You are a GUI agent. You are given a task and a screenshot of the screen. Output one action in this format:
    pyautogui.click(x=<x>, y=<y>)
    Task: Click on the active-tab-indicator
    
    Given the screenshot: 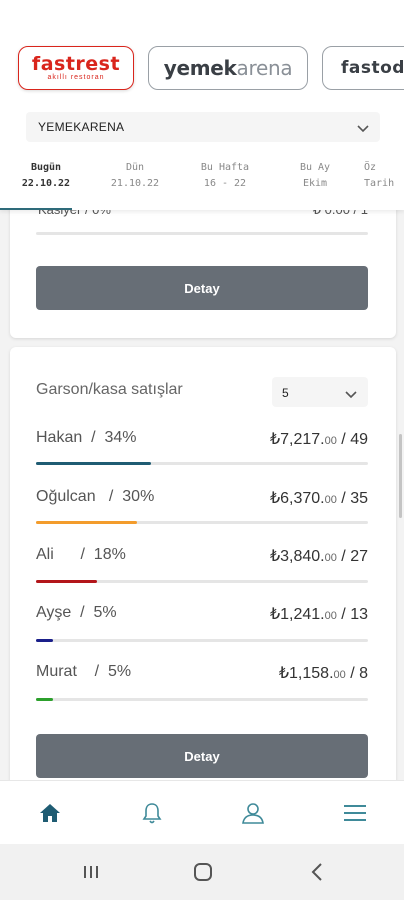 What is the action you would take?
    pyautogui.click(x=36, y=209)
    